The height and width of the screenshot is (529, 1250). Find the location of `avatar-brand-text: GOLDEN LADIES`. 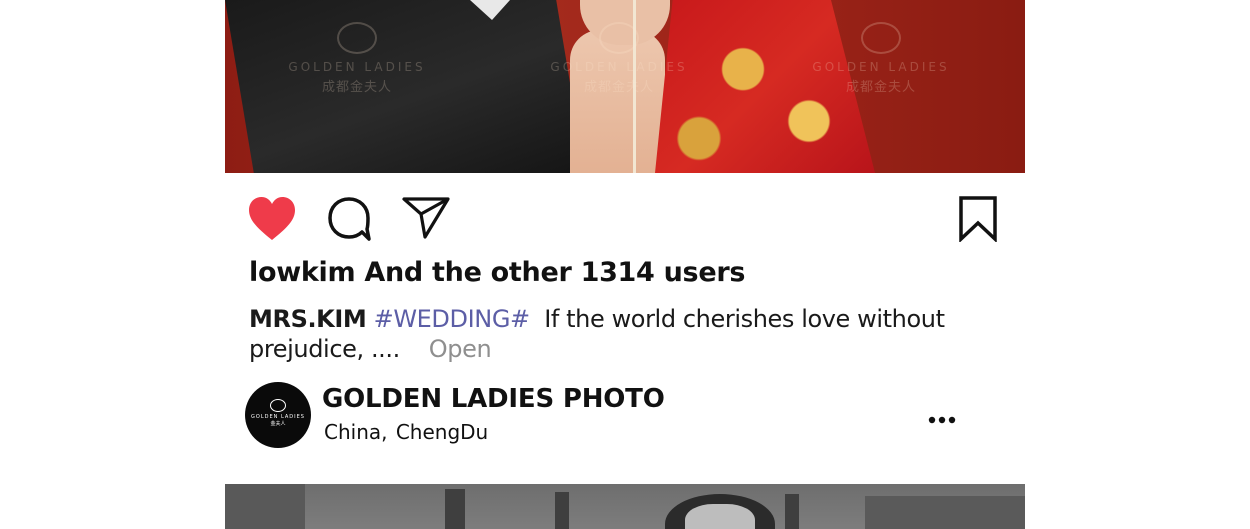

avatar-brand-text: GOLDEN LADIES is located at coordinates (278, 417).